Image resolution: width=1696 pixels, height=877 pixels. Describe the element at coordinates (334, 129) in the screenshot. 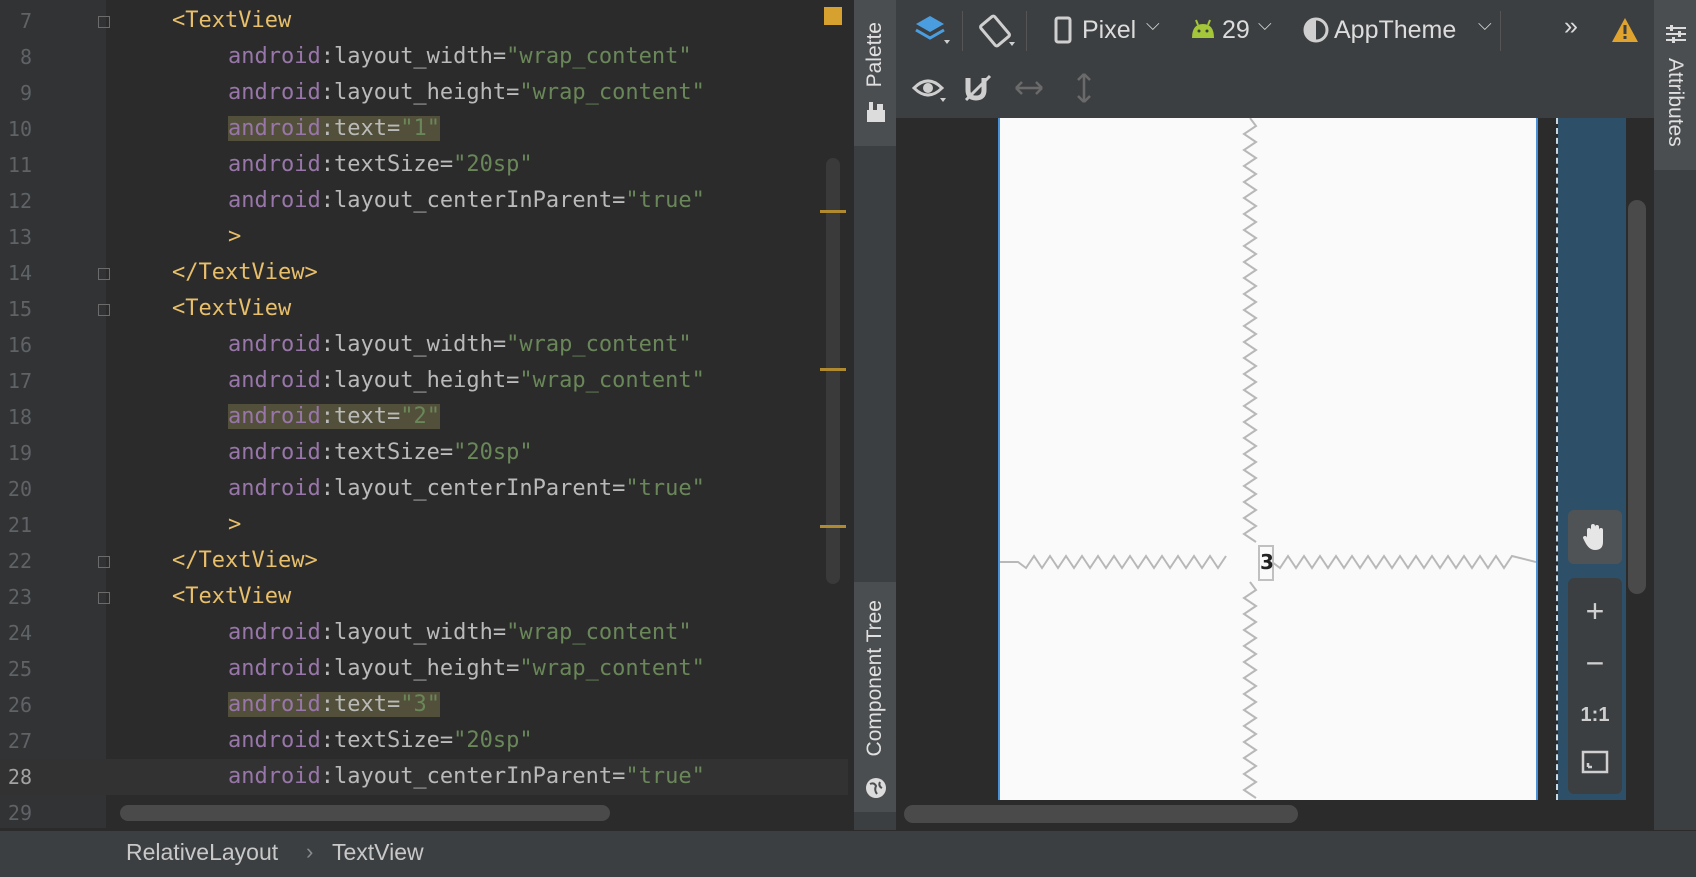

I see `code-text: android:text="1"` at that location.